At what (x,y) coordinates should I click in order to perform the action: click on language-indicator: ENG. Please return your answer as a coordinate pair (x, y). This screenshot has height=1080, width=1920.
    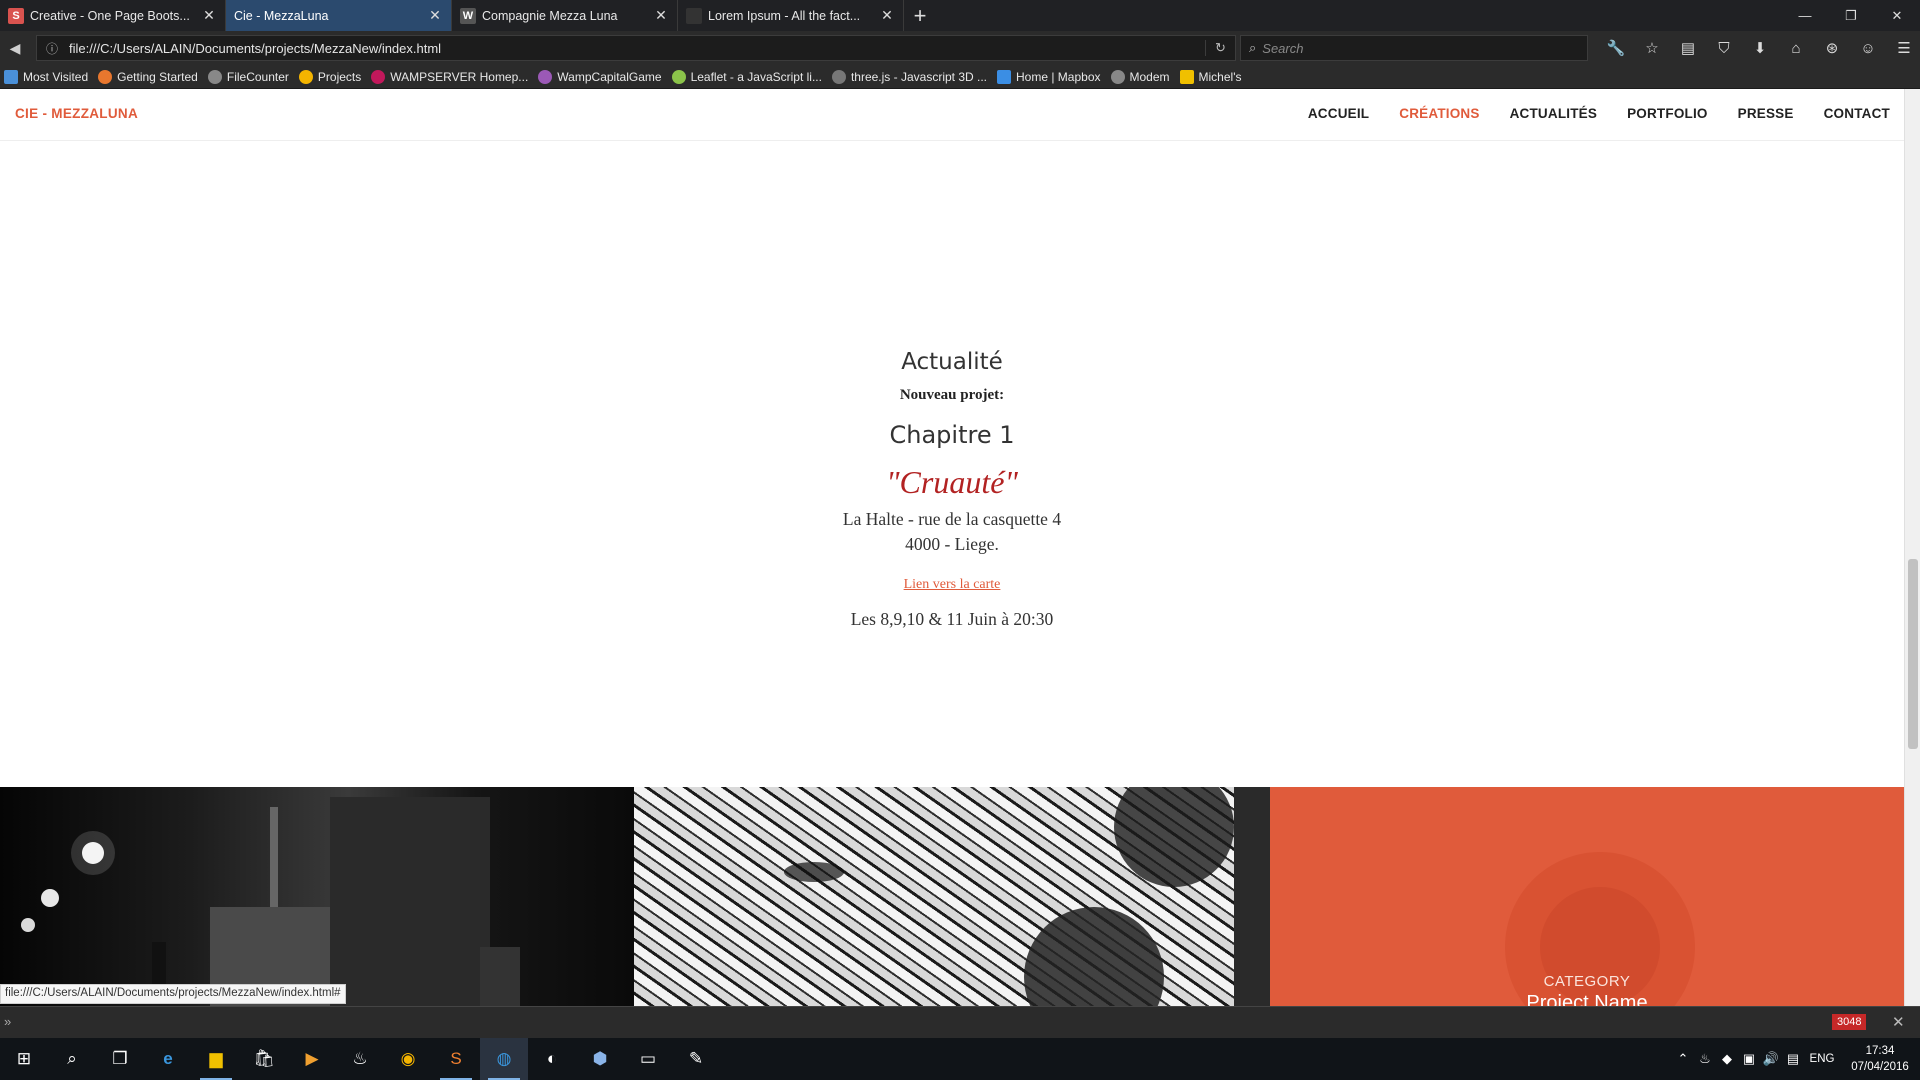
    Looking at the image, I should click on (1822, 1059).